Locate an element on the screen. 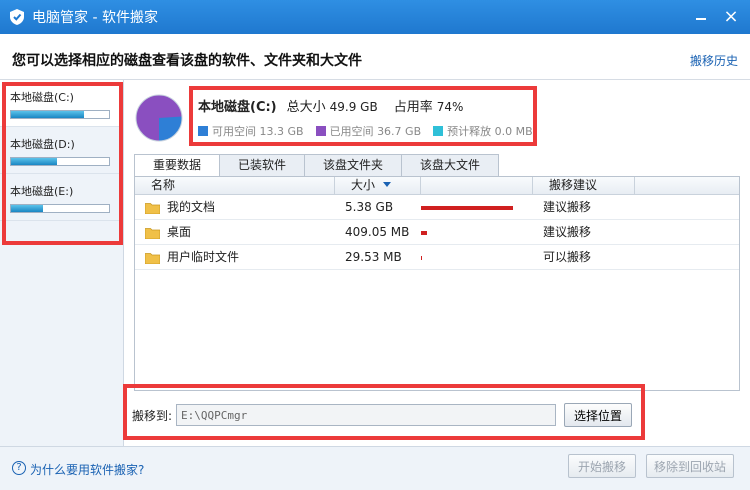  row-size: 5.38 GB is located at coordinates (369, 207).